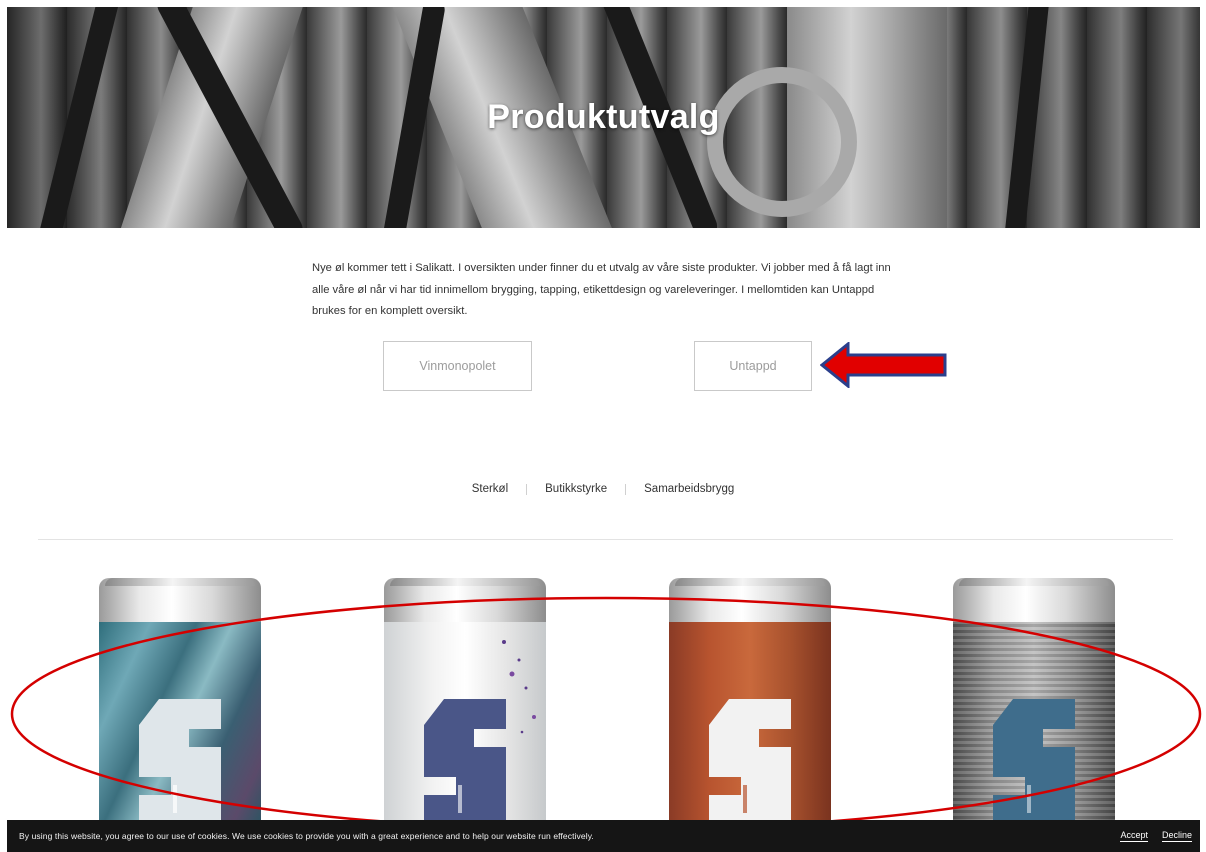  What do you see at coordinates (605, 539) in the screenshot?
I see `section-divider` at bounding box center [605, 539].